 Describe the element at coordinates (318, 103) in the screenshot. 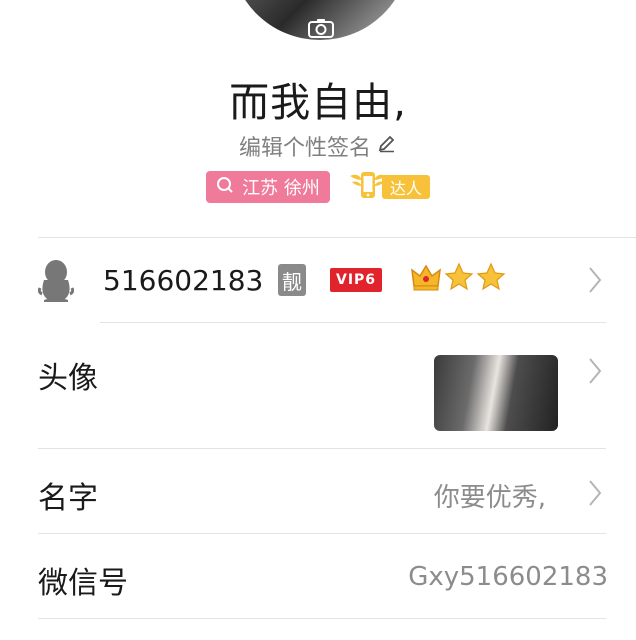

I see `nickname: 而我自由,` at that location.